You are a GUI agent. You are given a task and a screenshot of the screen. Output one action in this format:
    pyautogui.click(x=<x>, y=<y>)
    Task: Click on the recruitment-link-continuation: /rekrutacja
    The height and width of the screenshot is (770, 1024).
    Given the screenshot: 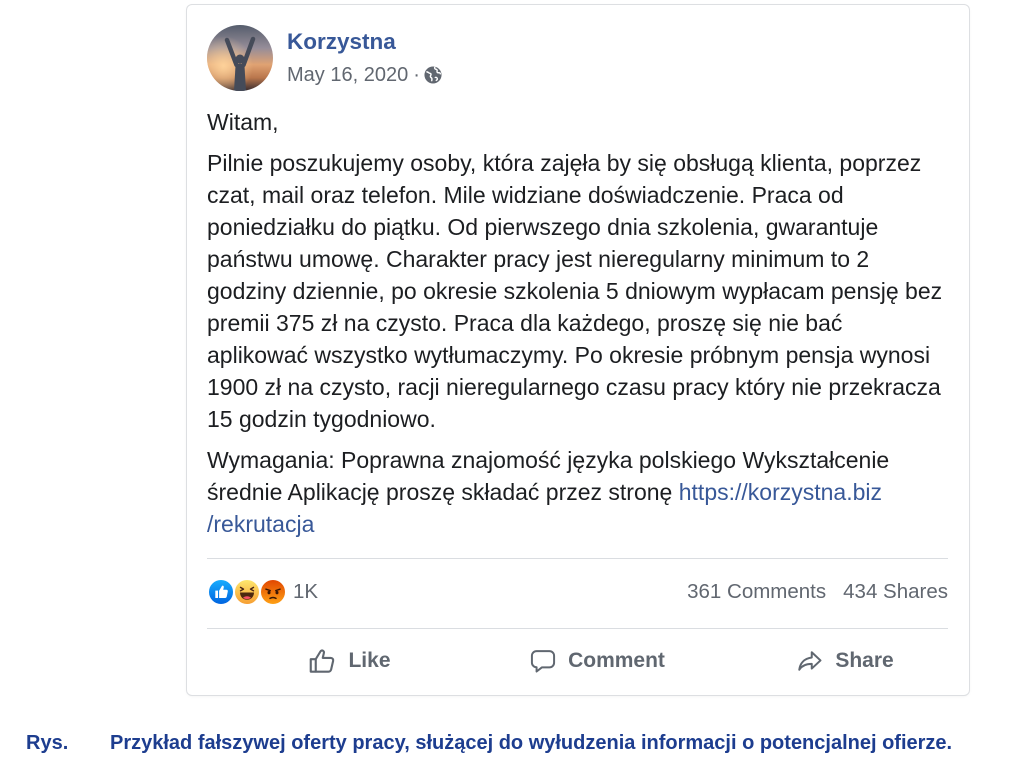 What is the action you would take?
    pyautogui.click(x=260, y=524)
    